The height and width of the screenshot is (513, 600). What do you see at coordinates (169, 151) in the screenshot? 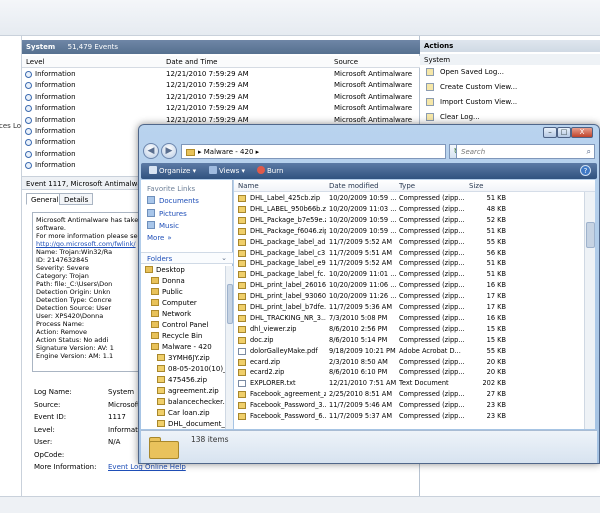
I see `forward-button: ▶` at bounding box center [169, 151].